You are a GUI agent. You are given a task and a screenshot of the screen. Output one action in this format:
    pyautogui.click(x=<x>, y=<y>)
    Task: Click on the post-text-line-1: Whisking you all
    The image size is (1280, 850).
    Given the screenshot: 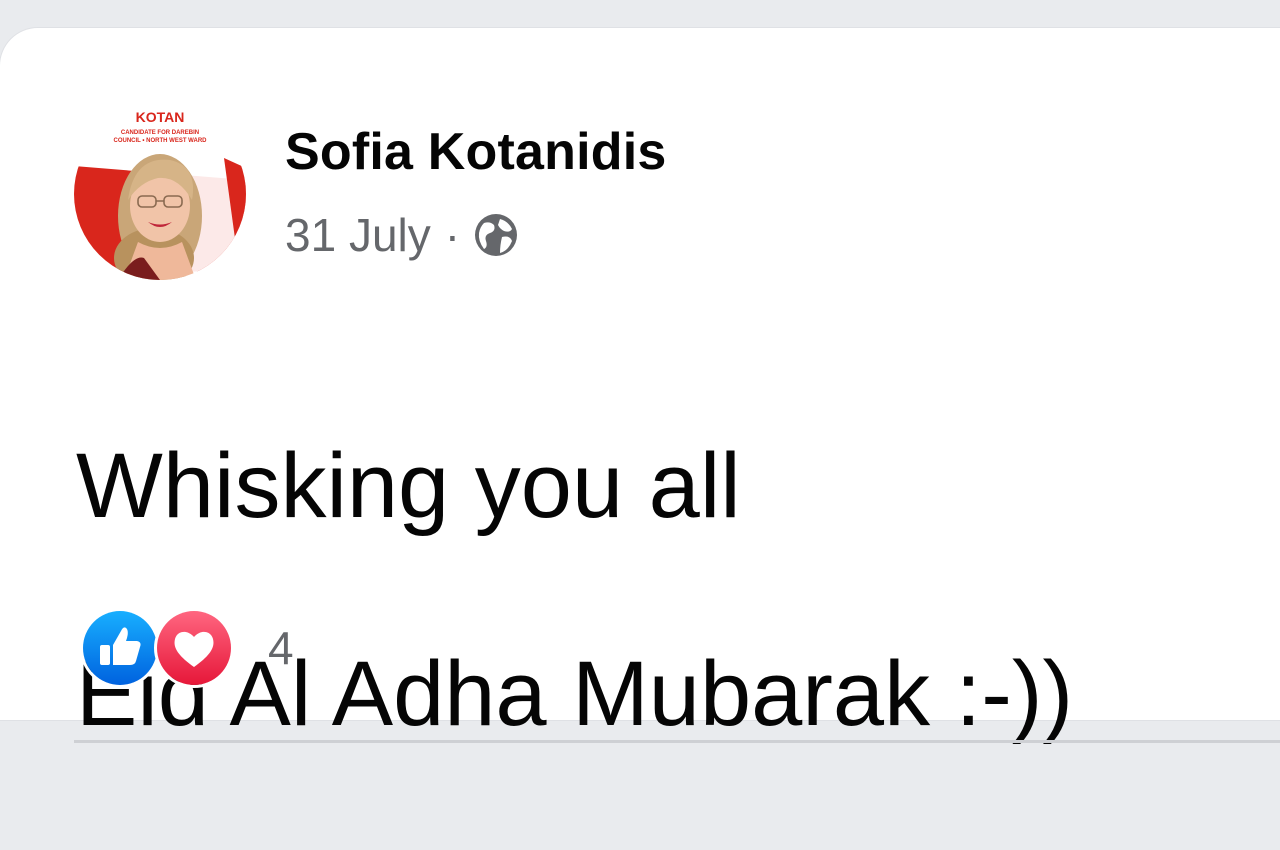 What is the action you would take?
    pyautogui.click(x=408, y=486)
    